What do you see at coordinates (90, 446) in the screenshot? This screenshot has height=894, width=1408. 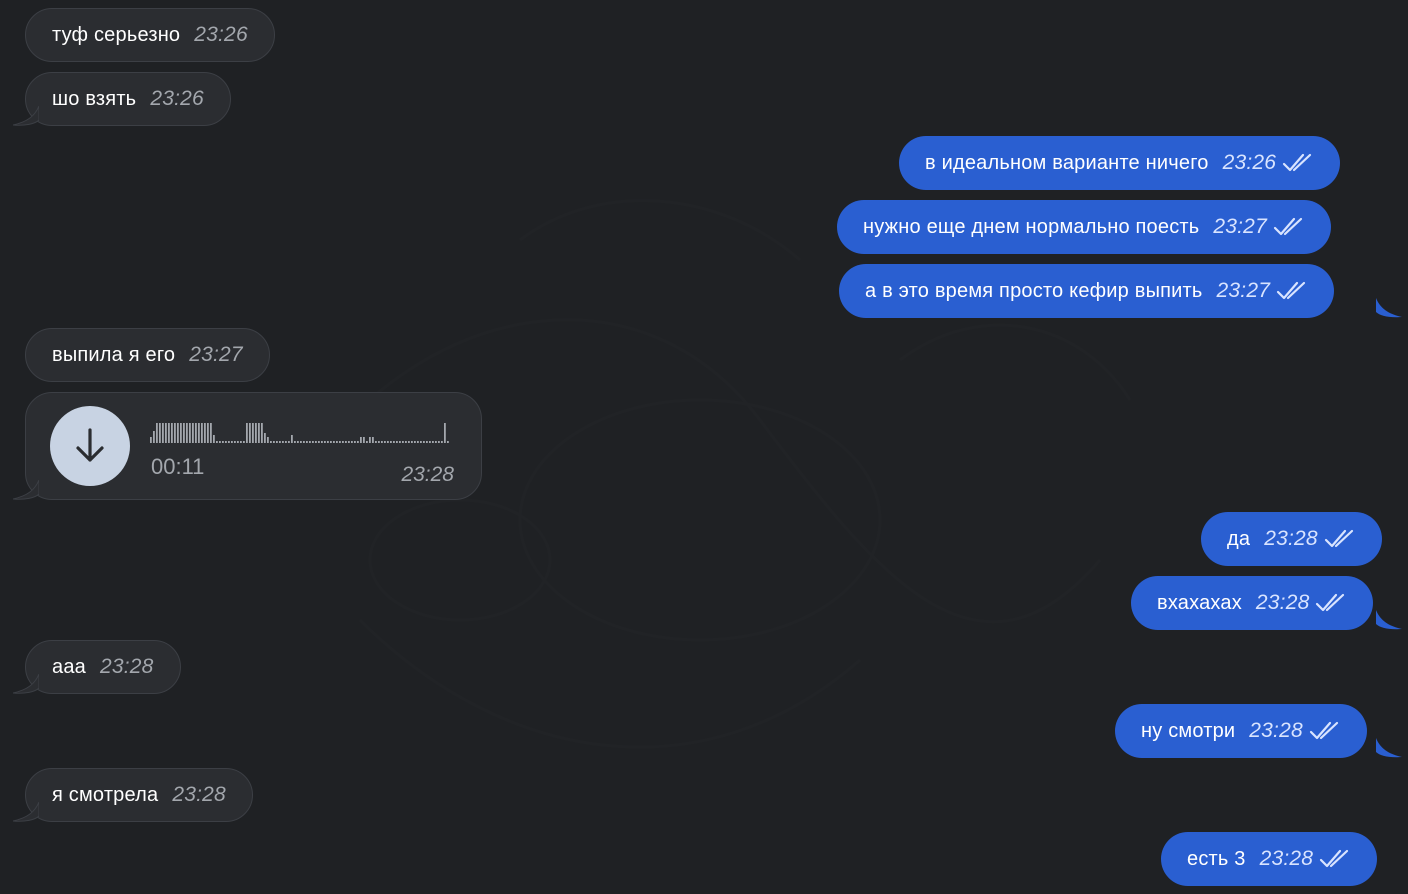 I see `download-button` at bounding box center [90, 446].